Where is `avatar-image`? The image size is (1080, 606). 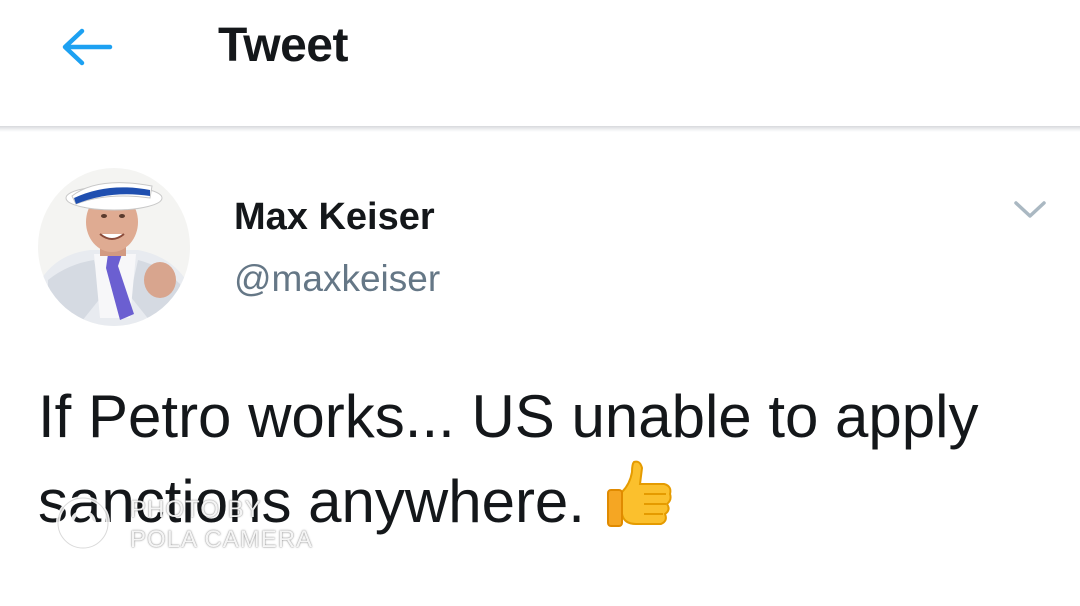 avatar-image is located at coordinates (114, 247).